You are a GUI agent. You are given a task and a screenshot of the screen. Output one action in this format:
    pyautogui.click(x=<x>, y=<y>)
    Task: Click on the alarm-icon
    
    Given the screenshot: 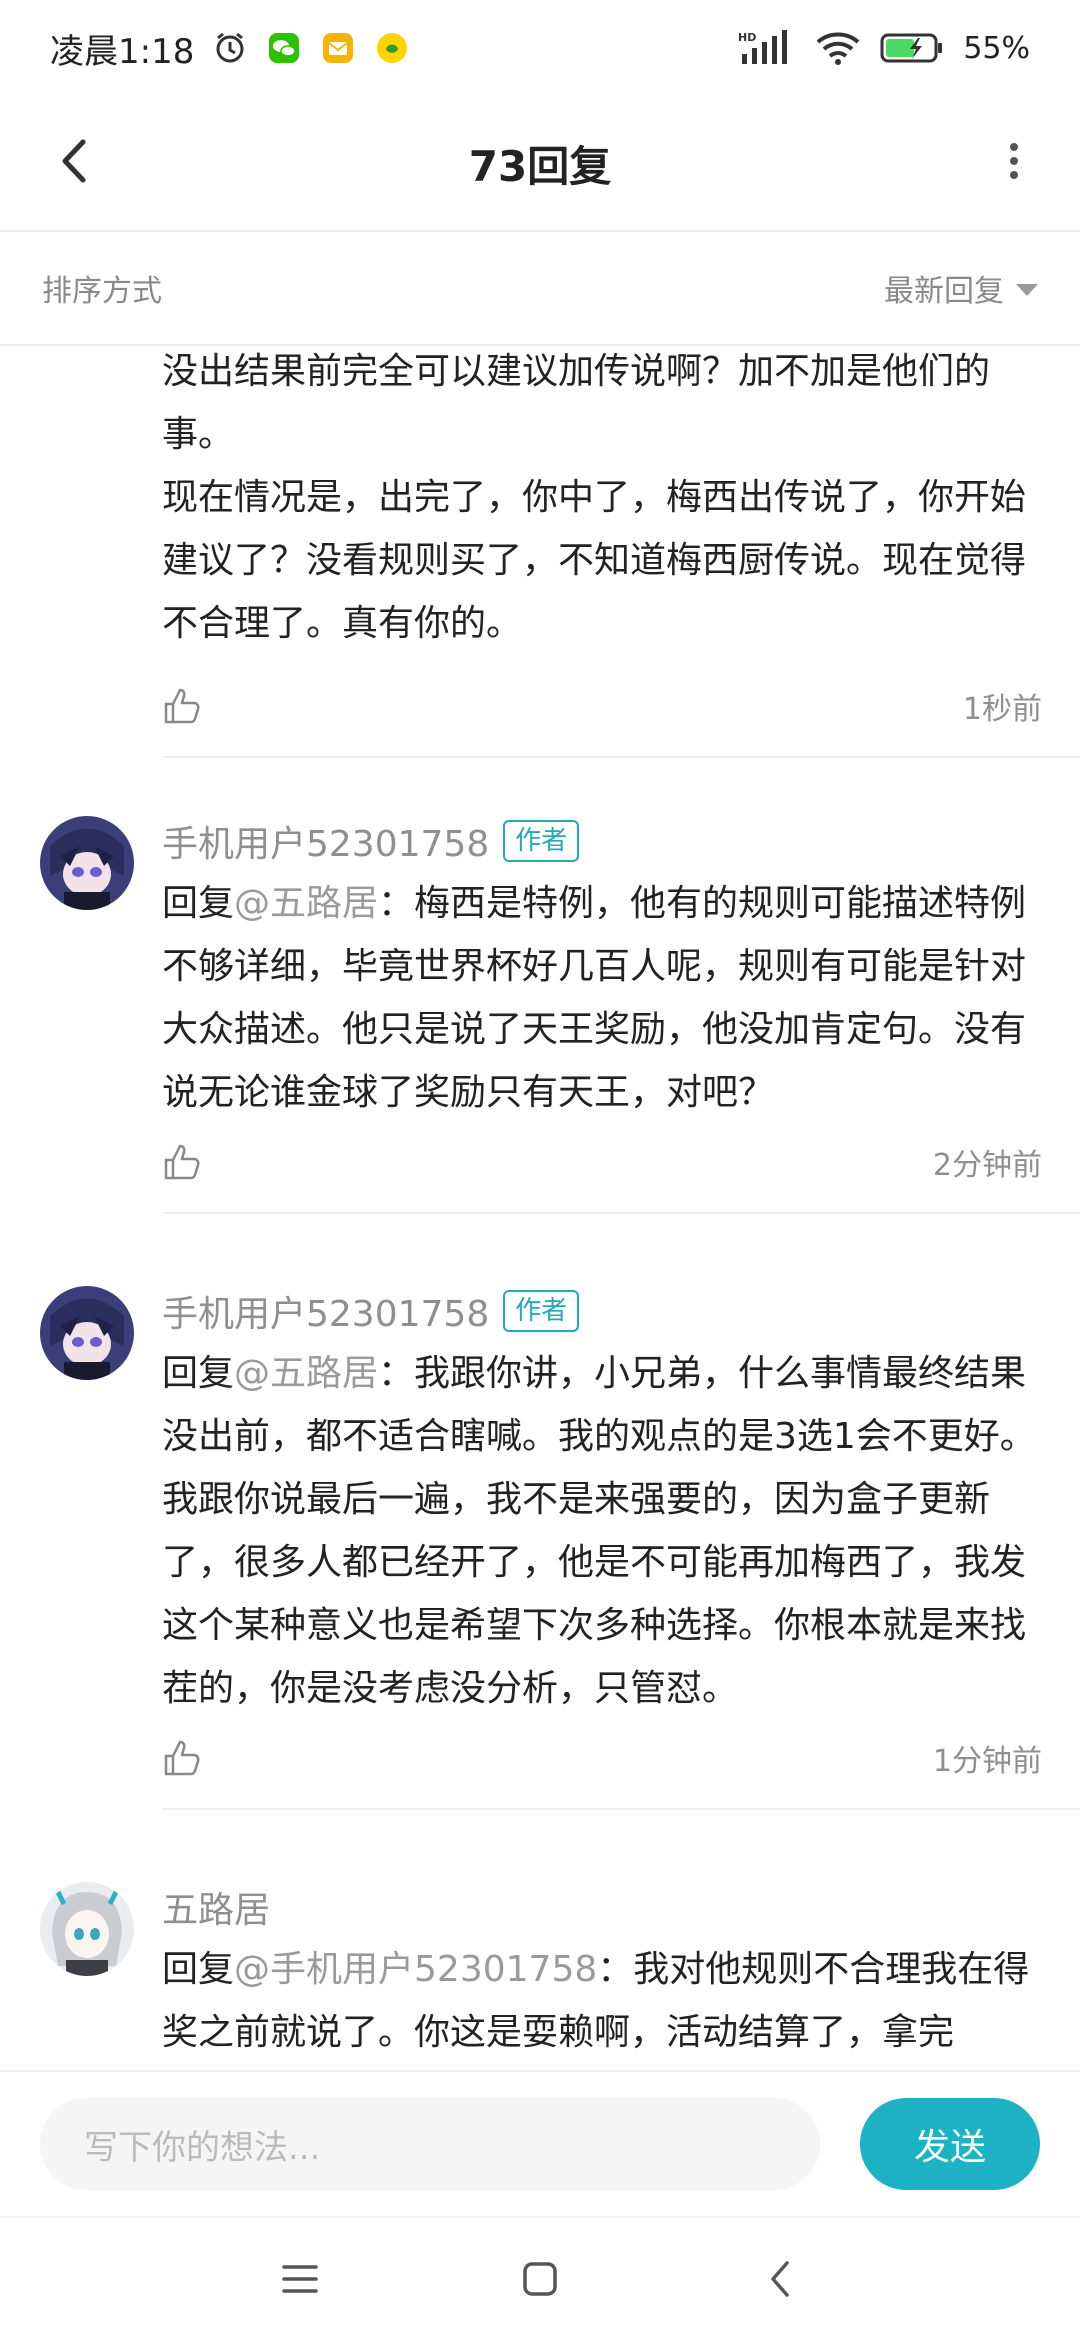 What is the action you would take?
    pyautogui.click(x=230, y=48)
    